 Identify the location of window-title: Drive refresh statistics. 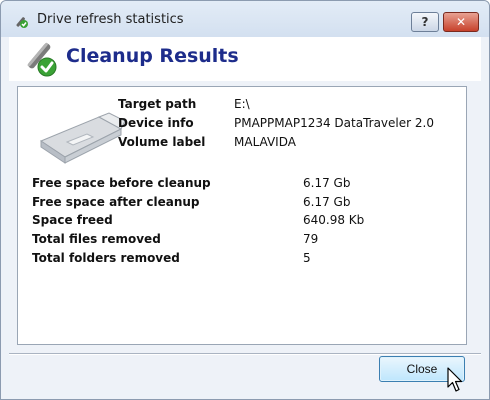
(110, 19).